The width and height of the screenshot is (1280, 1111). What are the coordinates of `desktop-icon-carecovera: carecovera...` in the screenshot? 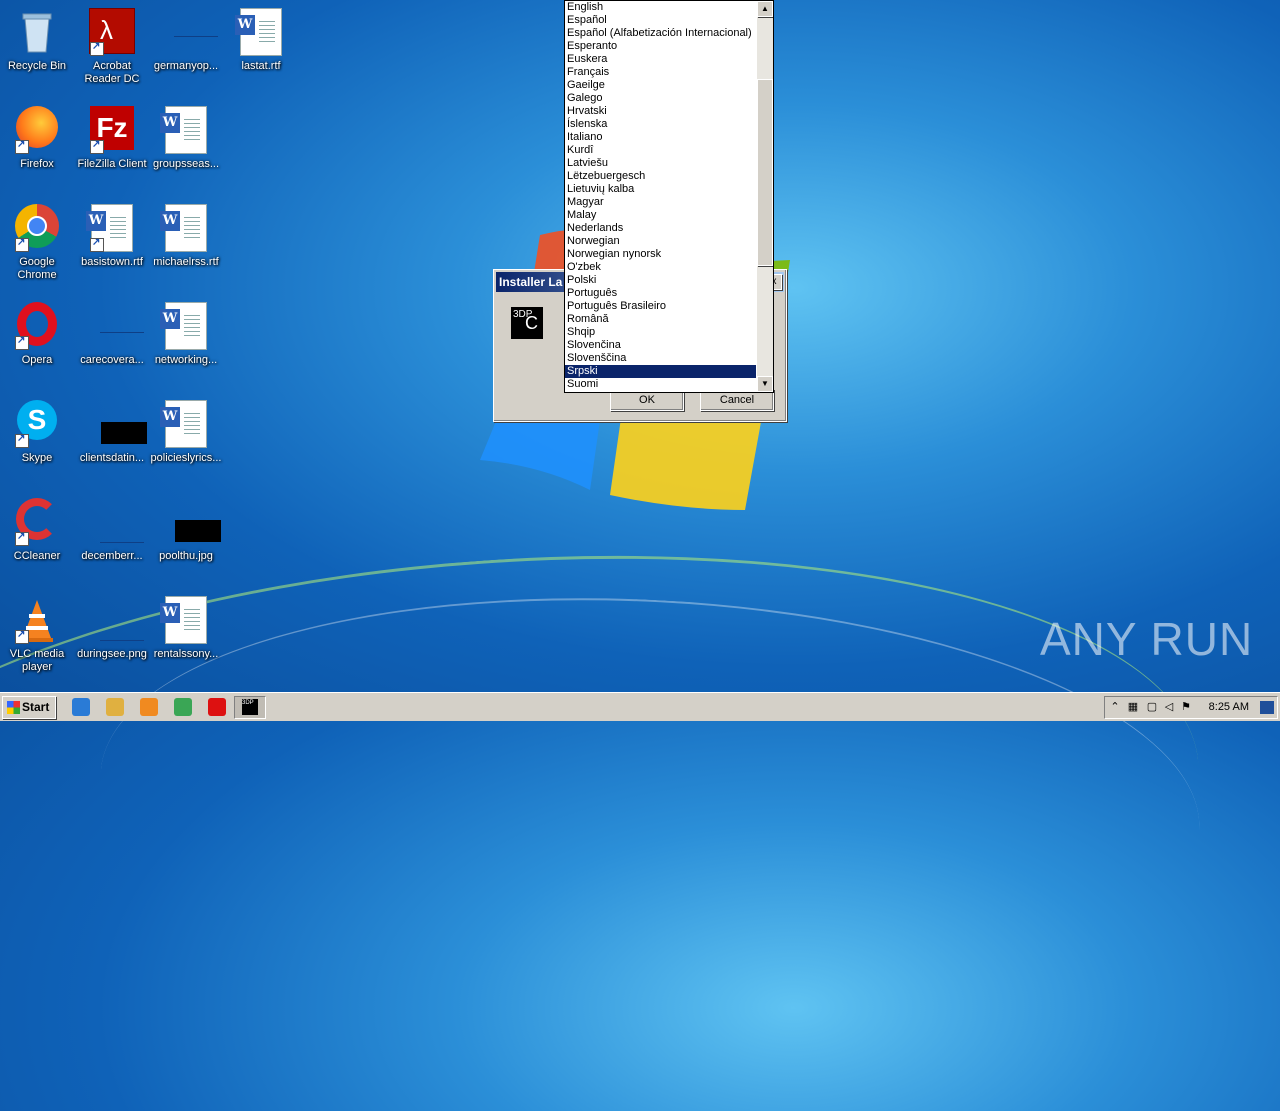 It's located at (112, 334).